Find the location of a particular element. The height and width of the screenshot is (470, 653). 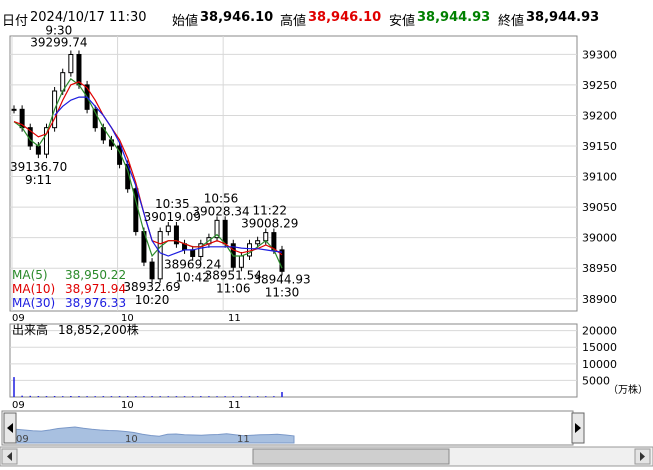

legend-value: 38,976.33 is located at coordinates (95, 303).